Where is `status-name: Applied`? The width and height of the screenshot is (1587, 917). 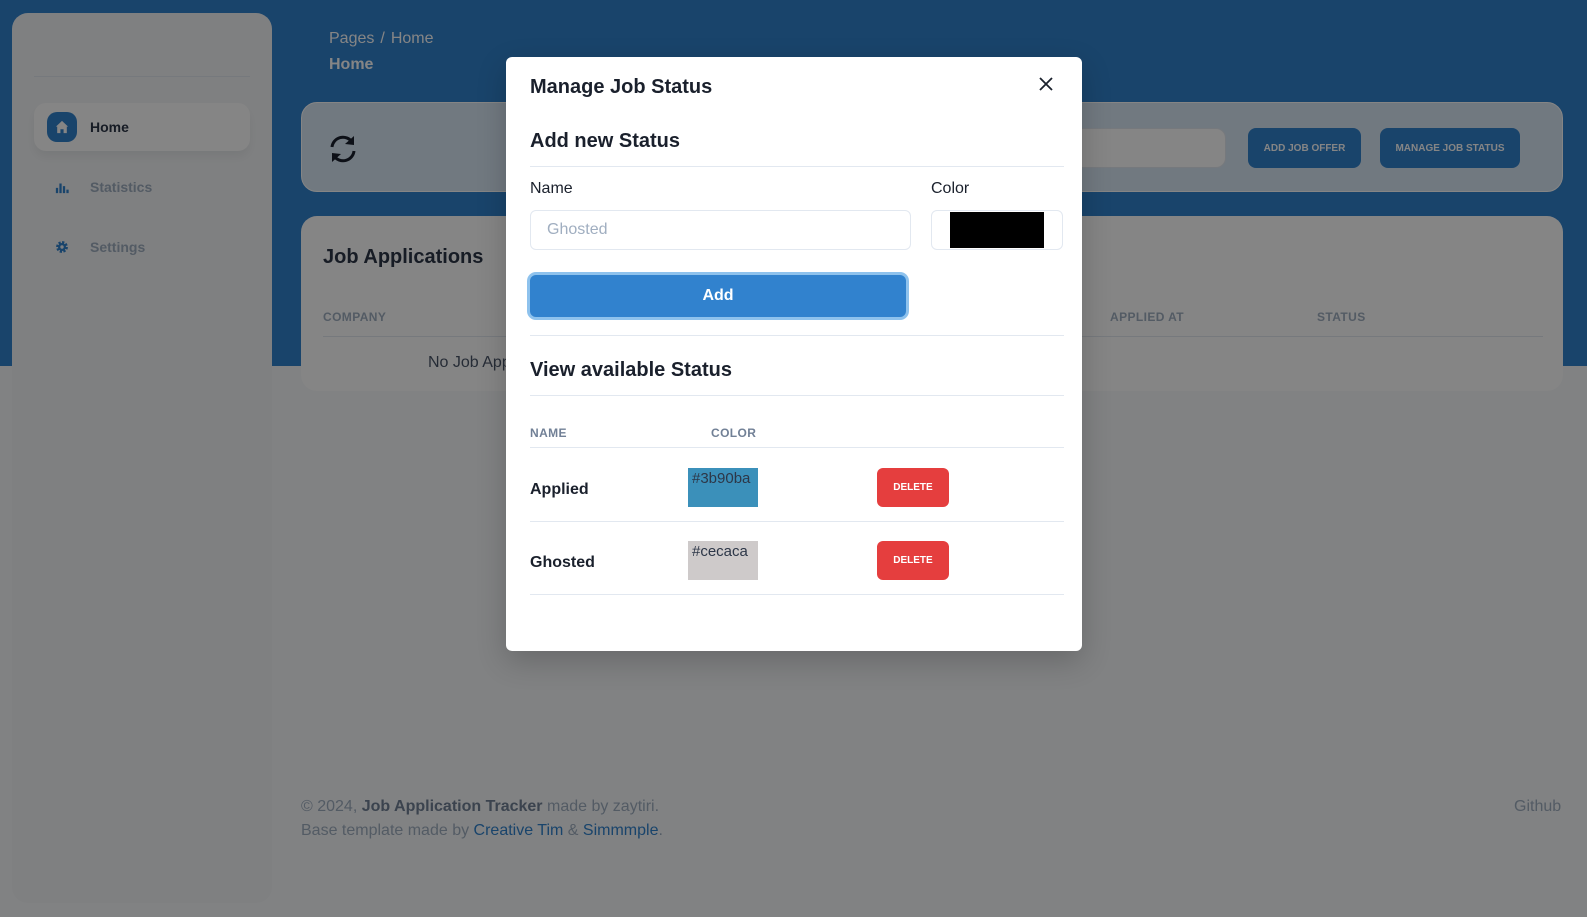 status-name: Applied is located at coordinates (559, 489).